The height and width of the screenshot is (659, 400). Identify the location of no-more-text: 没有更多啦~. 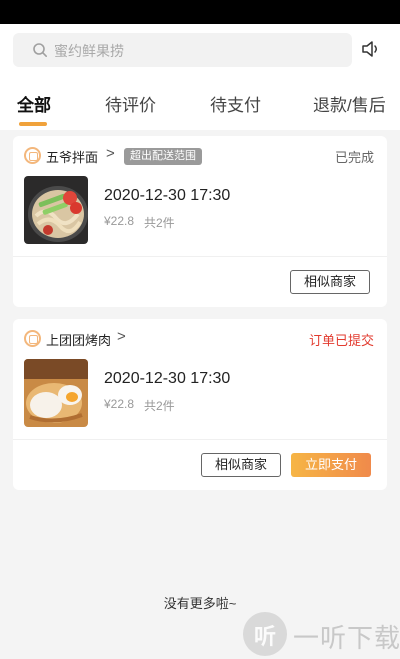
(200, 603).